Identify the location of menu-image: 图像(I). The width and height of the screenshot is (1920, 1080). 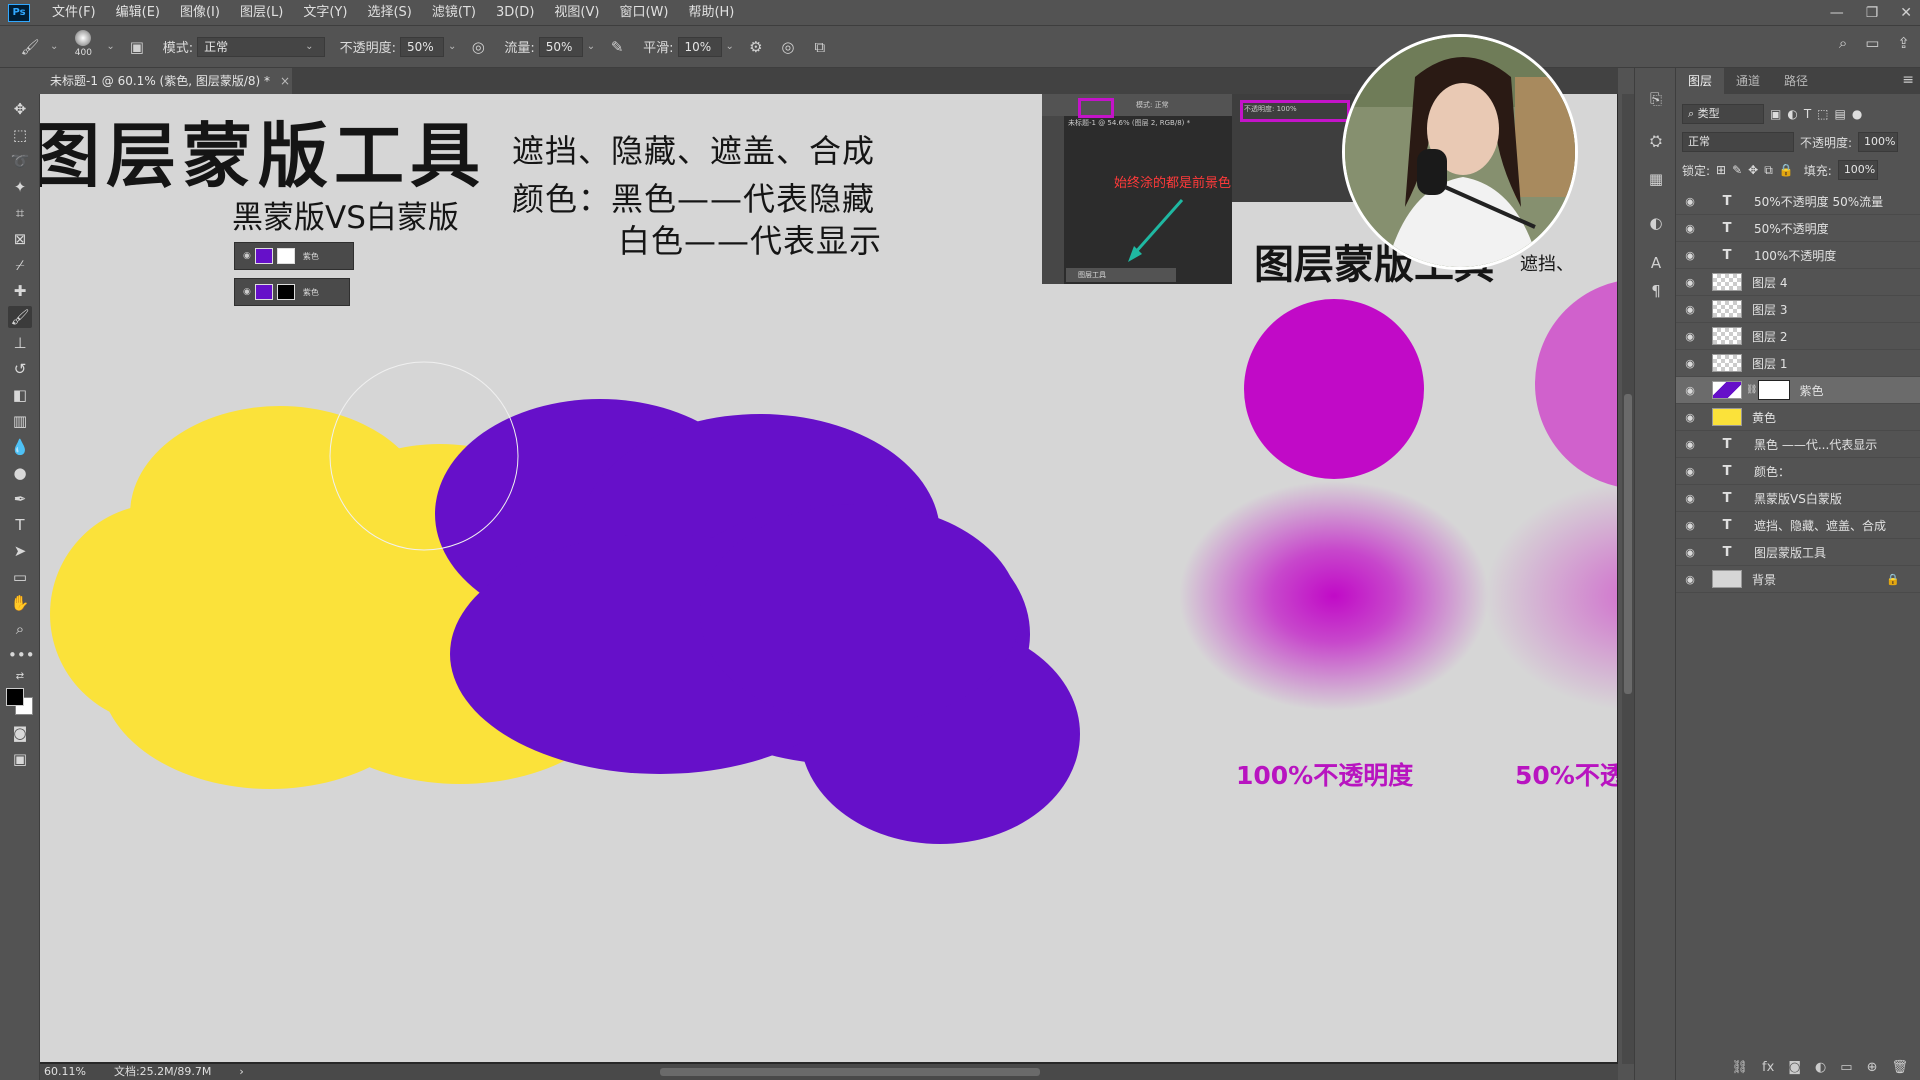
(200, 13).